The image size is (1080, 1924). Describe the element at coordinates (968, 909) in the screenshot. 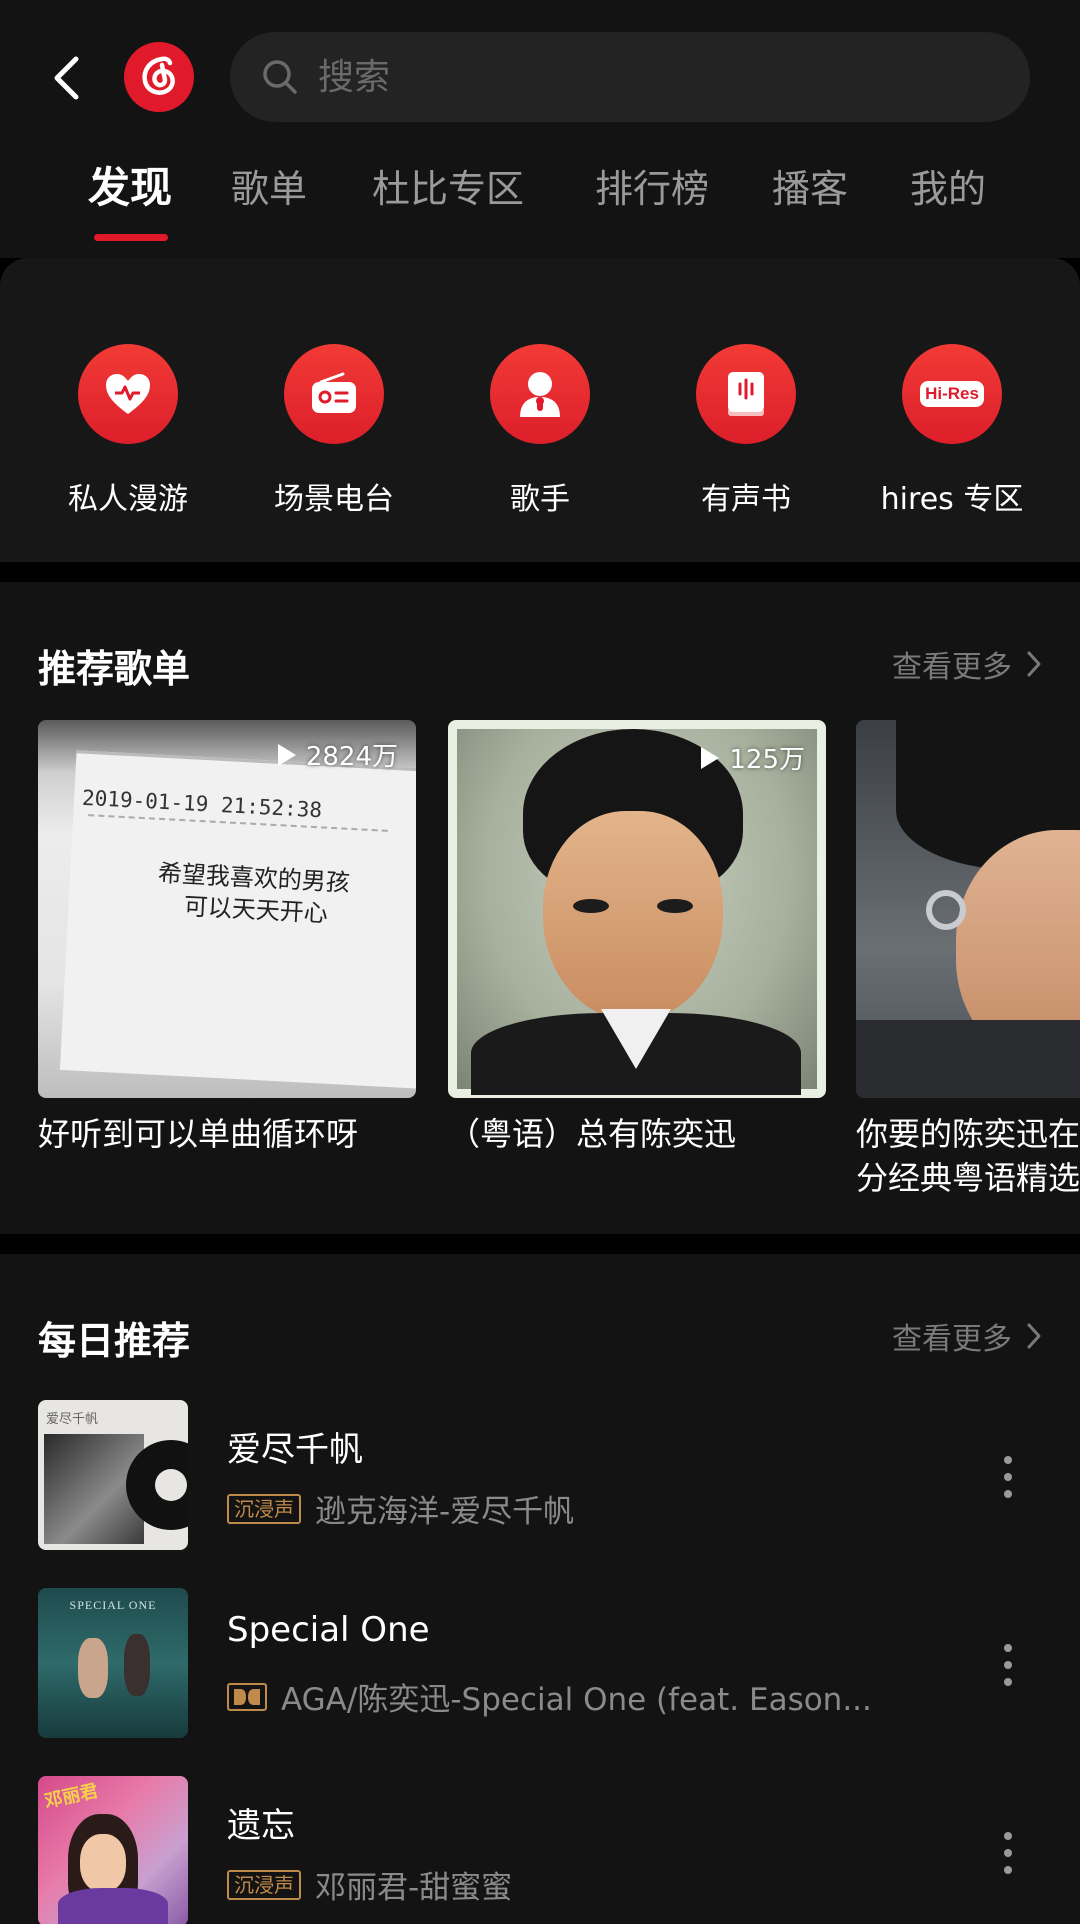

I see `playlist-cover` at that location.